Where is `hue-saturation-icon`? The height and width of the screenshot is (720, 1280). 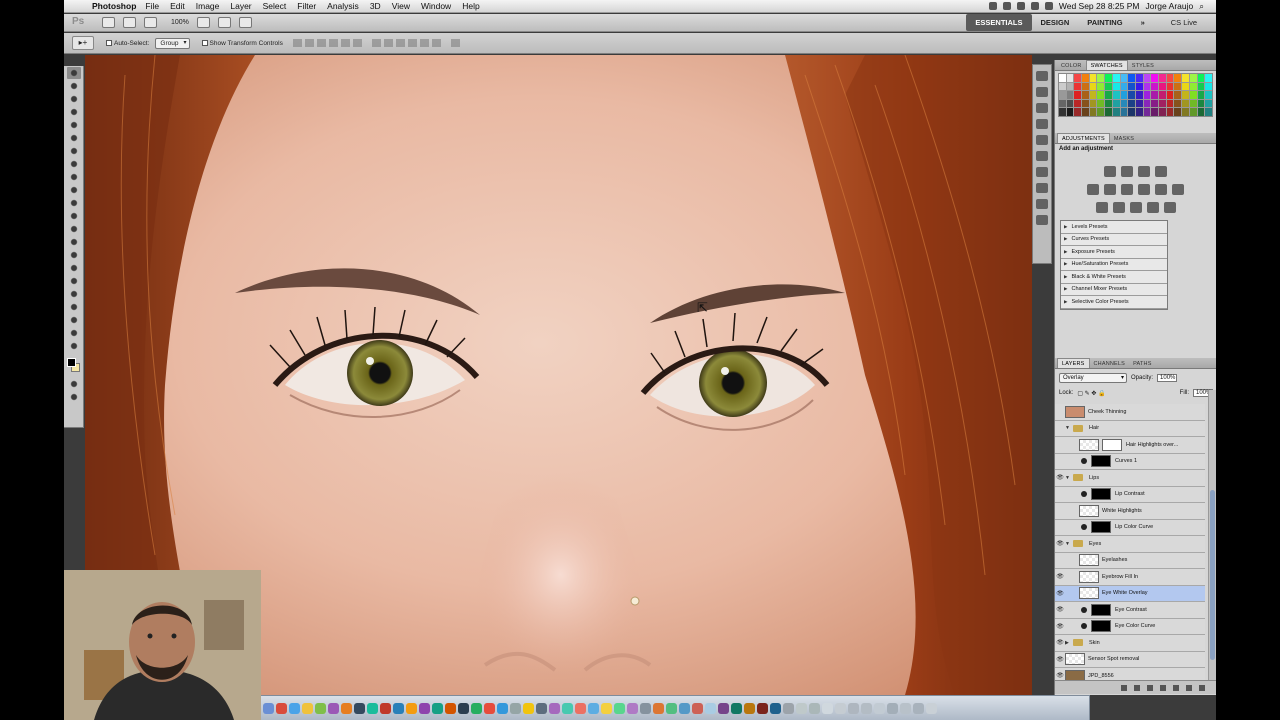 hue-saturation-icon is located at coordinates (1110, 189).